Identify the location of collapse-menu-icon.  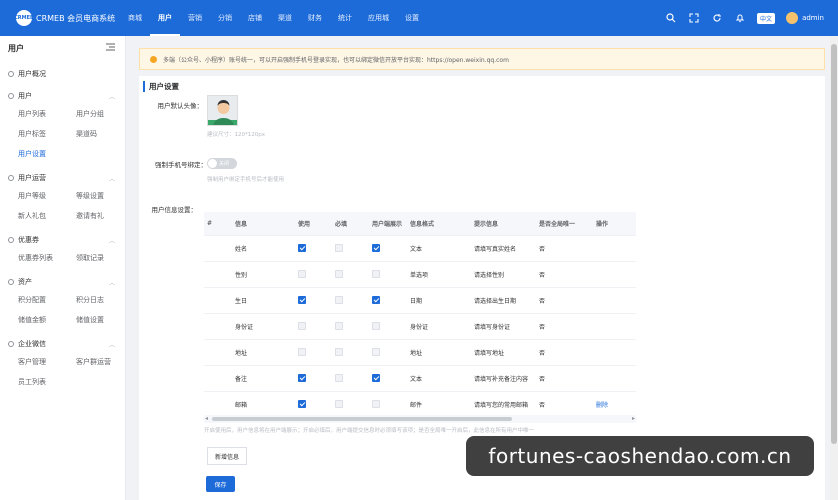
(110, 48).